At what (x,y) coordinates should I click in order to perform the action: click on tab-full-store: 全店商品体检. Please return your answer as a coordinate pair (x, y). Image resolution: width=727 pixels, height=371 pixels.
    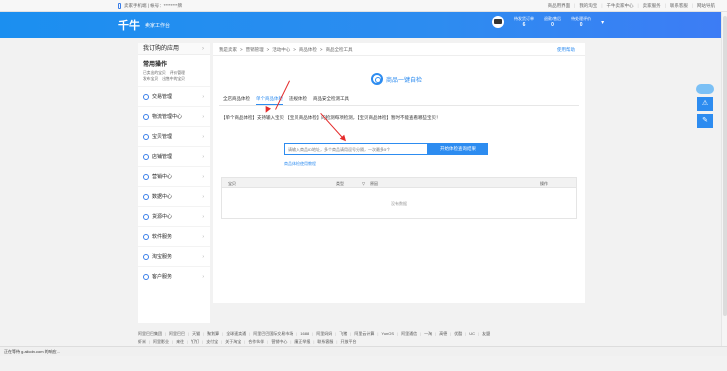
    Looking at the image, I should click on (236, 100).